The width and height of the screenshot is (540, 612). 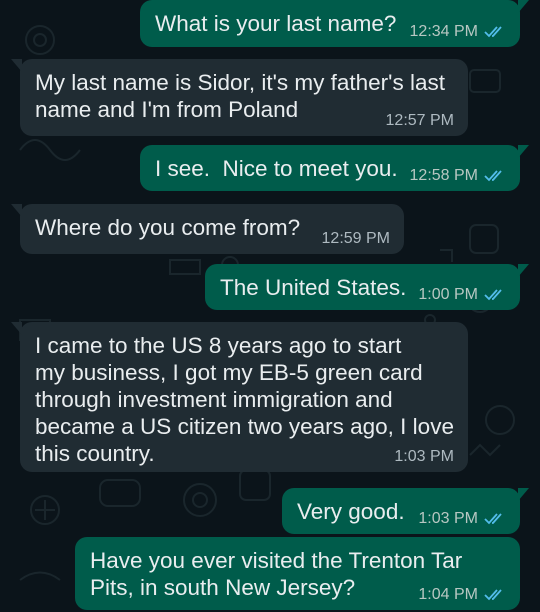 What do you see at coordinates (443, 31) in the screenshot?
I see `message-timestamp: 12:34 PM` at bounding box center [443, 31].